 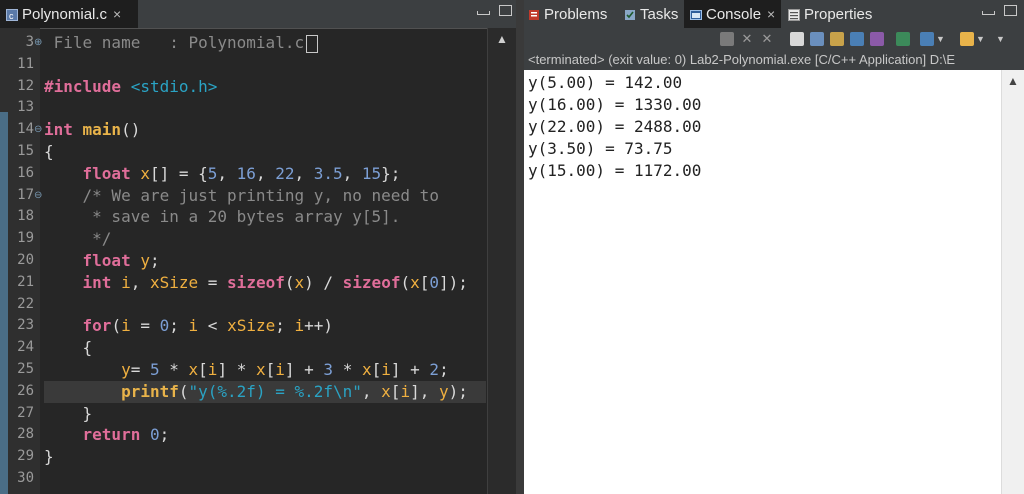 I want to click on word-wrap-icon, so click(x=837, y=39).